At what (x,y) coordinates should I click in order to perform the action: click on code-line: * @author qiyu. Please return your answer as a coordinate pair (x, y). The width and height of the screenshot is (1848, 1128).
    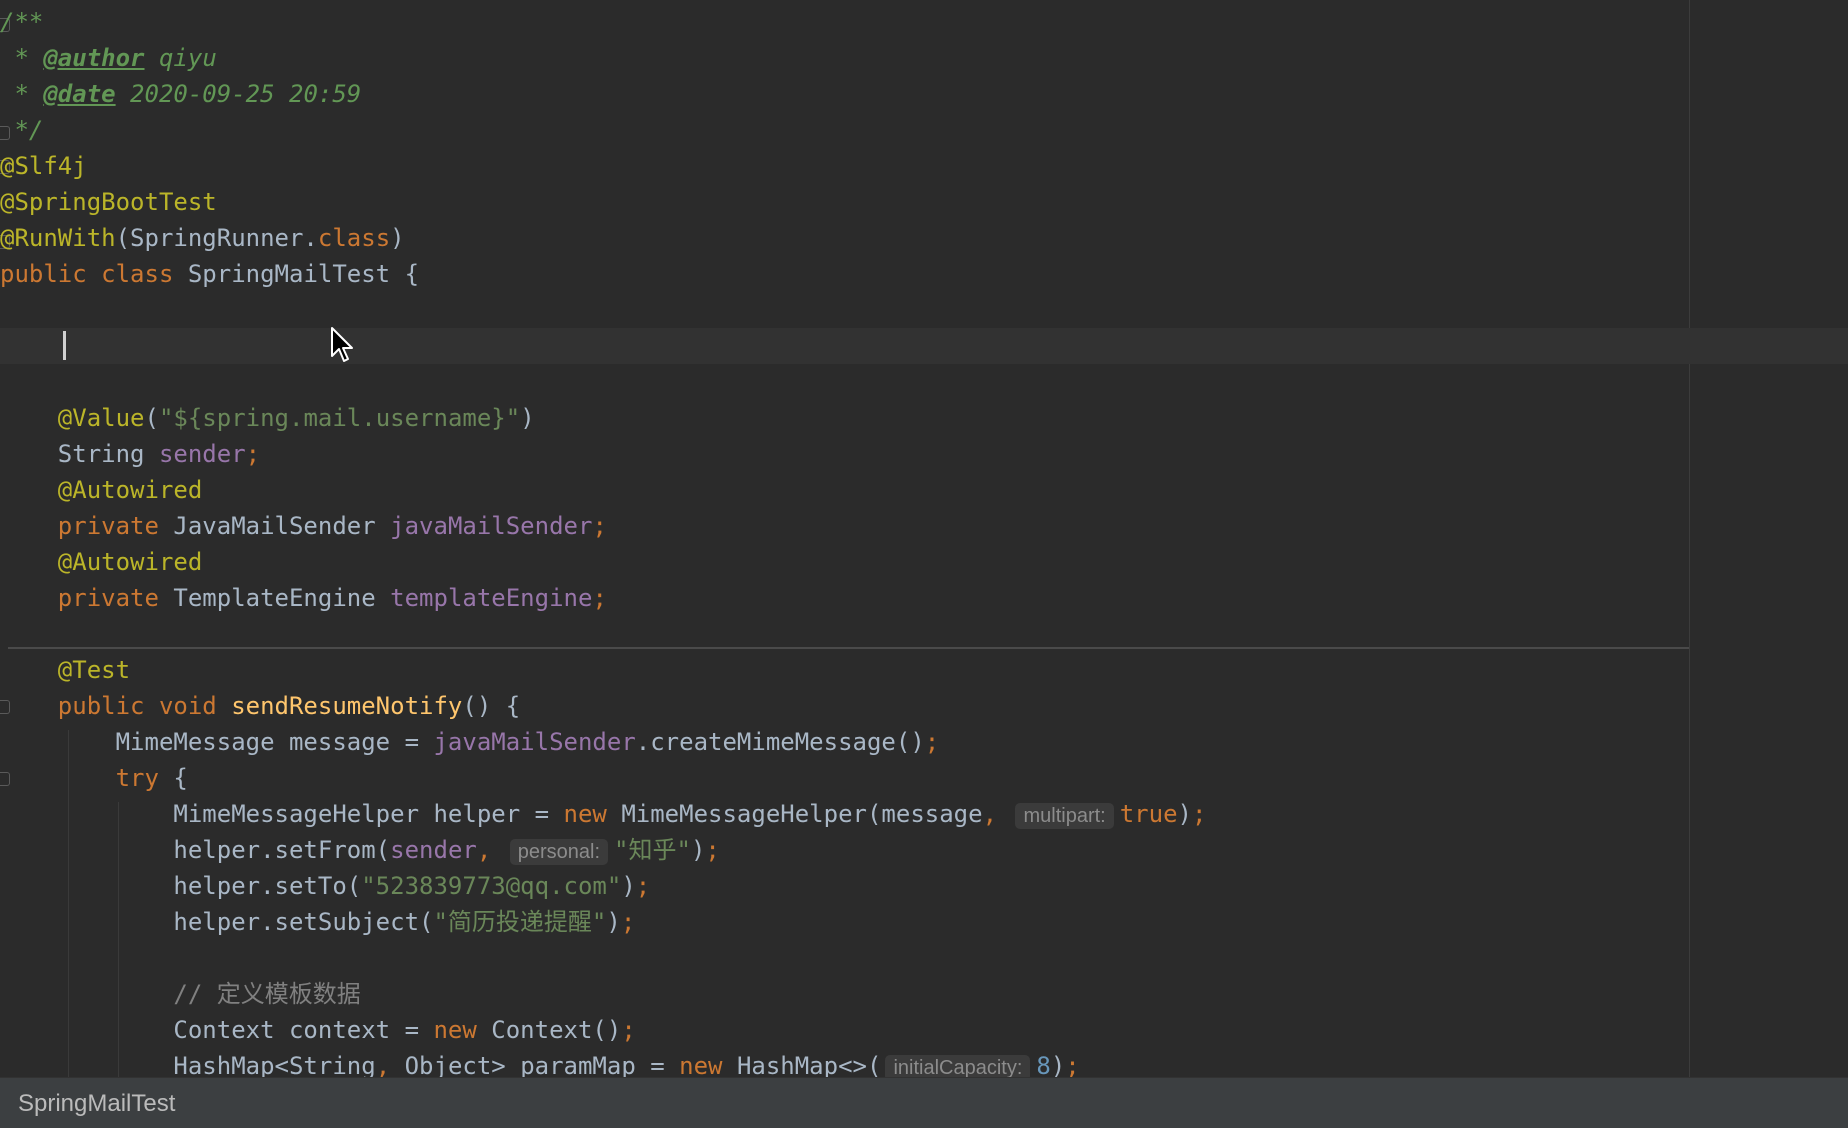
    Looking at the image, I should click on (924, 58).